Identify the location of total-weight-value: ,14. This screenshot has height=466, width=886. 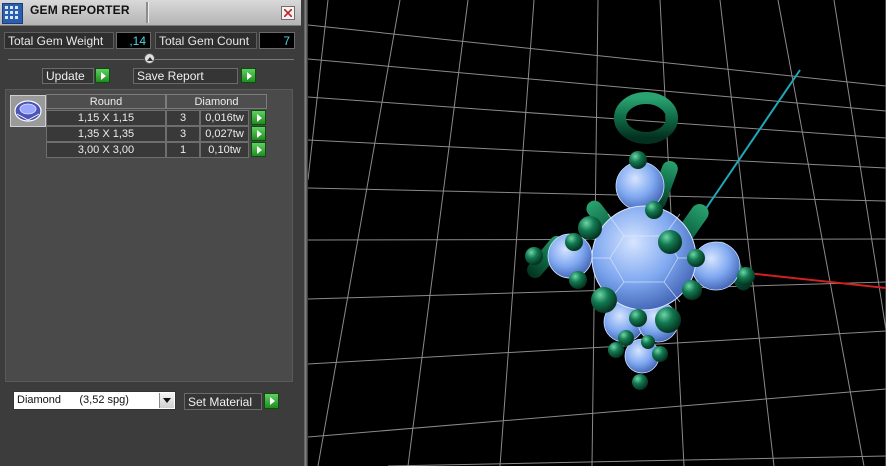
(133, 40).